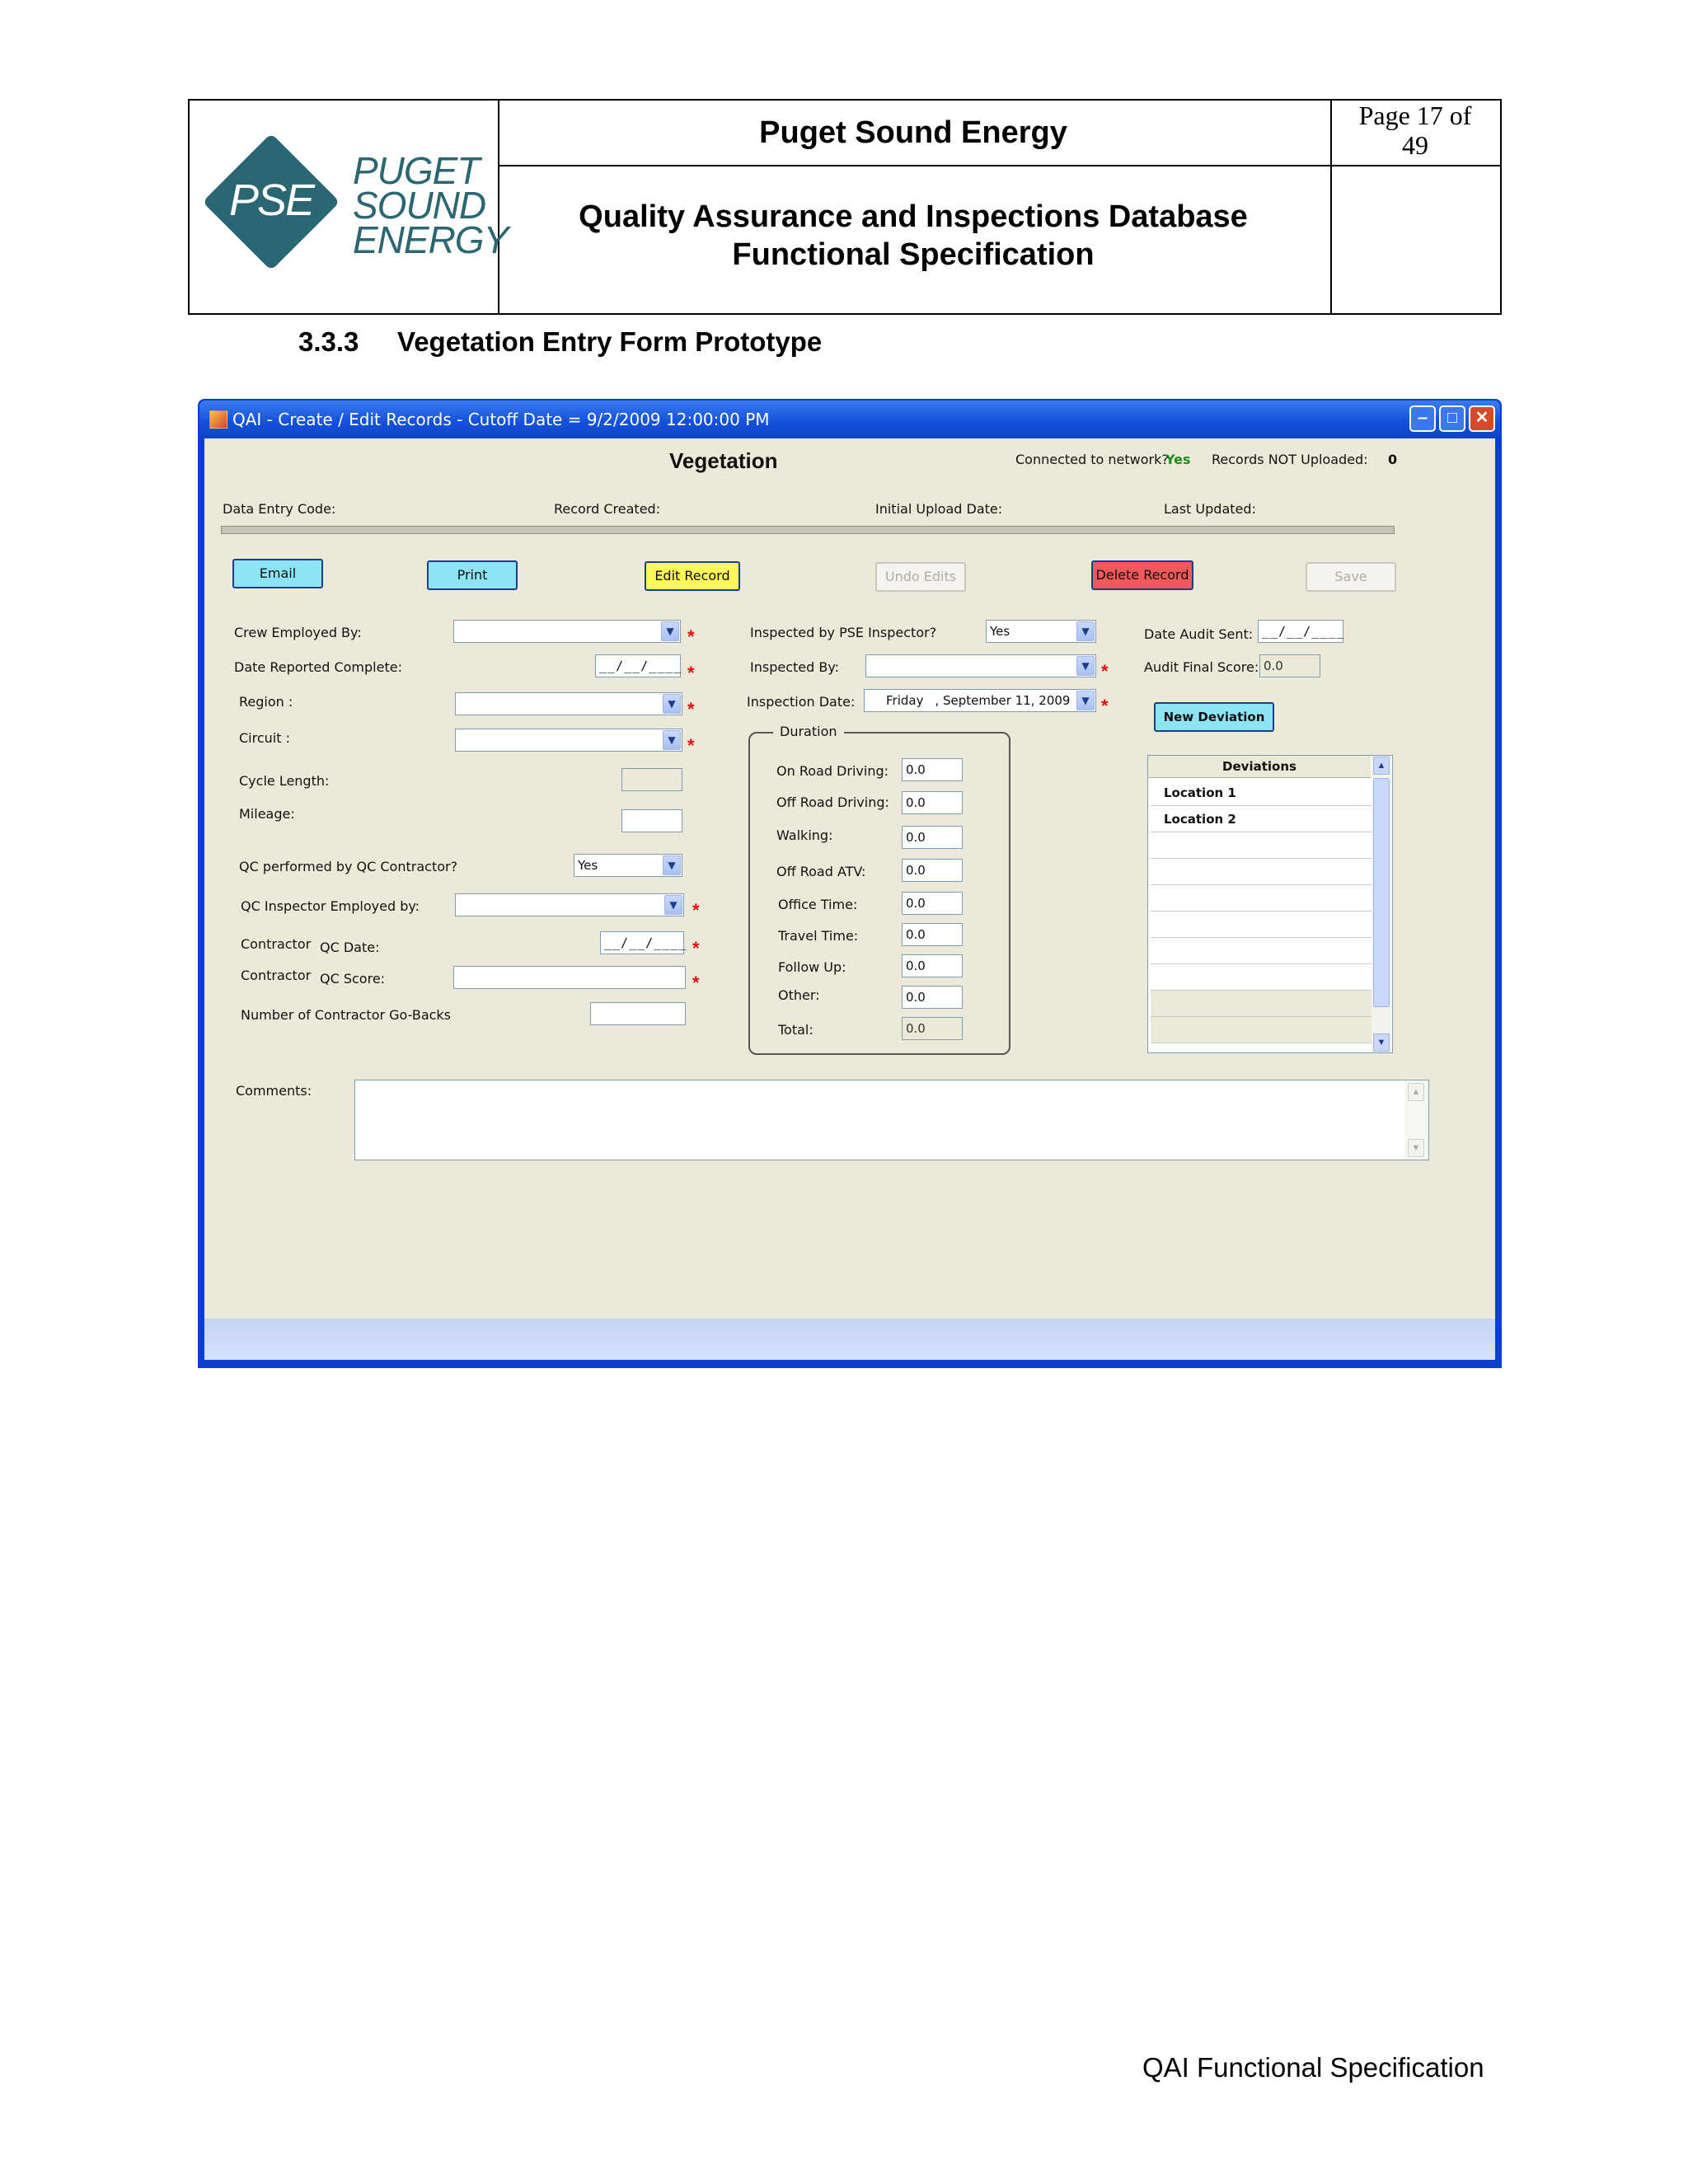 This screenshot has height=2184, width=1688. Describe the element at coordinates (932, 1028) in the screenshot. I see `total-field: 0.0` at that location.